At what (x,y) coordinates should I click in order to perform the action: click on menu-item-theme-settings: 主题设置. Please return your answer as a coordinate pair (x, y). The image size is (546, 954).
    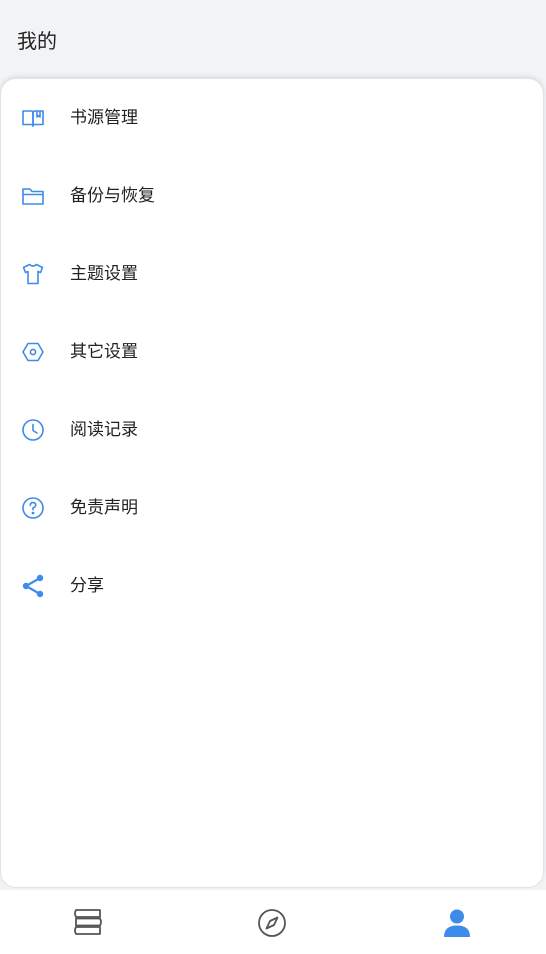
    Looking at the image, I should click on (273, 274).